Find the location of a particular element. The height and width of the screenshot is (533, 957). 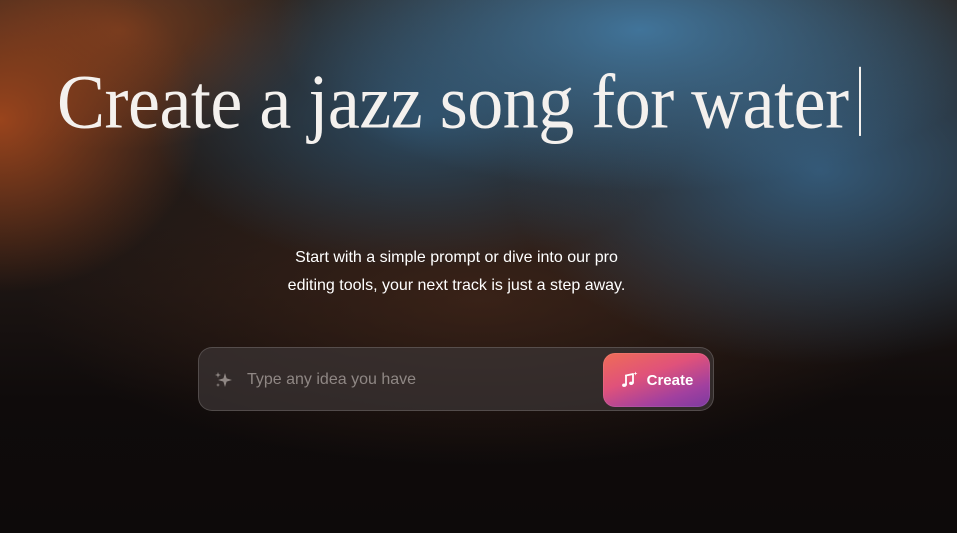

text-cursor is located at coordinates (859, 101).